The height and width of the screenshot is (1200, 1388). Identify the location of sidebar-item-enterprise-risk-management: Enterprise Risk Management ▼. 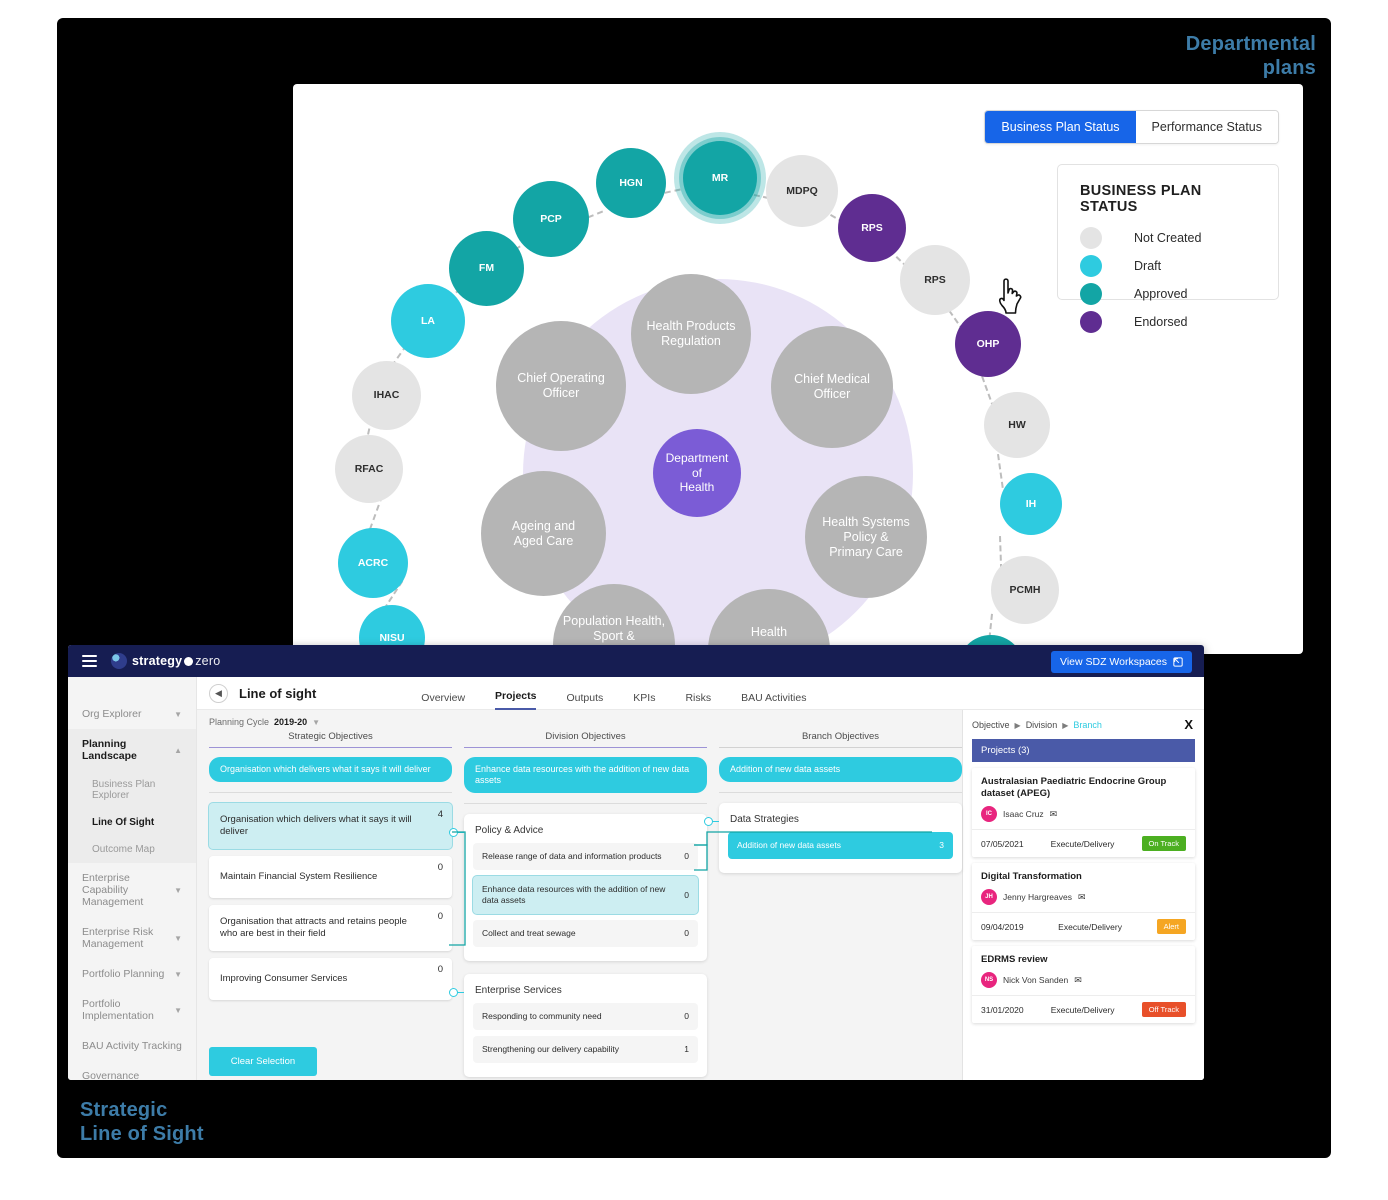
(132, 938).